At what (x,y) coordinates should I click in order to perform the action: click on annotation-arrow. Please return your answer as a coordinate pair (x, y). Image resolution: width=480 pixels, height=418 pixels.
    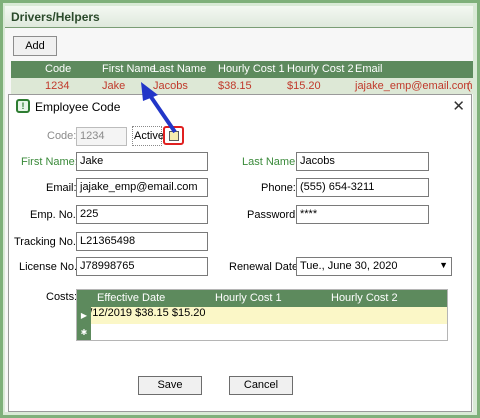
    Looking at the image, I should click on (159, 108).